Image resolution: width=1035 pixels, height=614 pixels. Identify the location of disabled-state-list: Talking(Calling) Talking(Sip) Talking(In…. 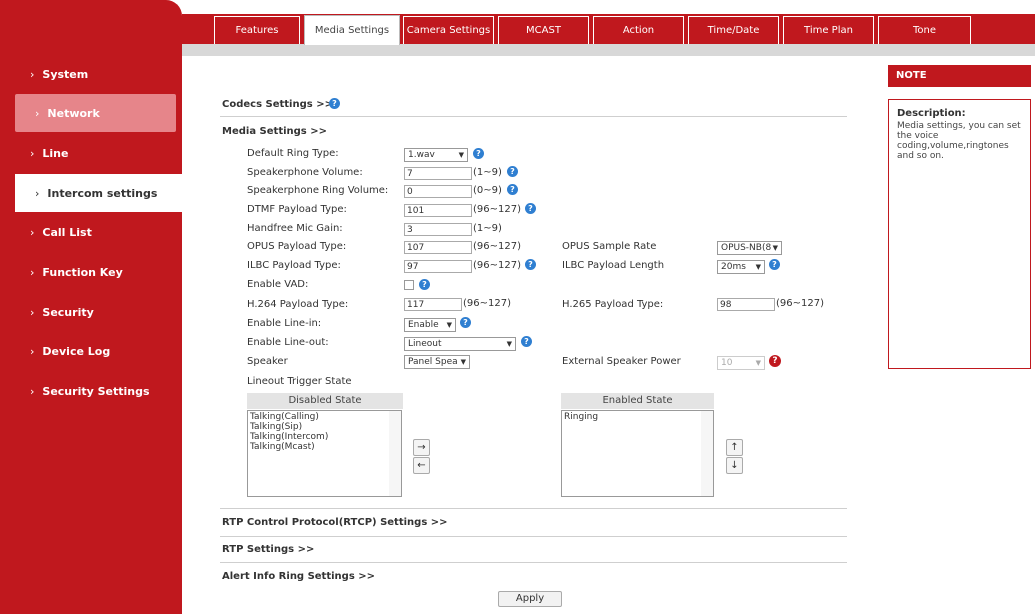
(324, 453).